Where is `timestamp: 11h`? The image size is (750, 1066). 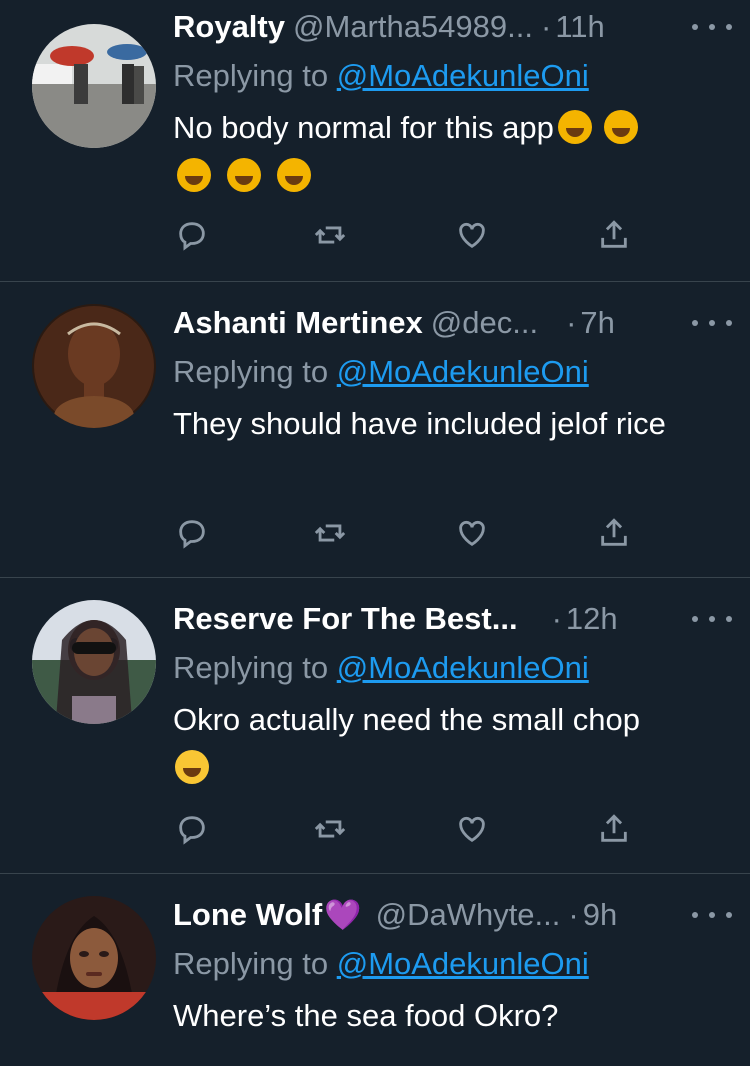
timestamp: 11h is located at coordinates (579, 27).